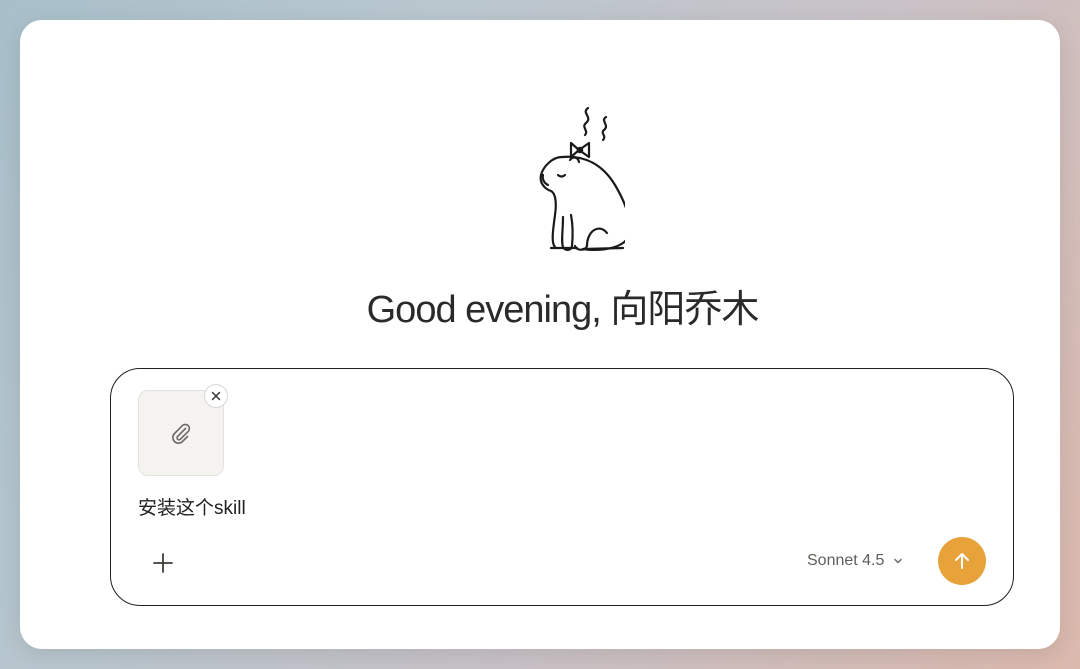 The image size is (1080, 669). I want to click on plus-icon, so click(163, 563).